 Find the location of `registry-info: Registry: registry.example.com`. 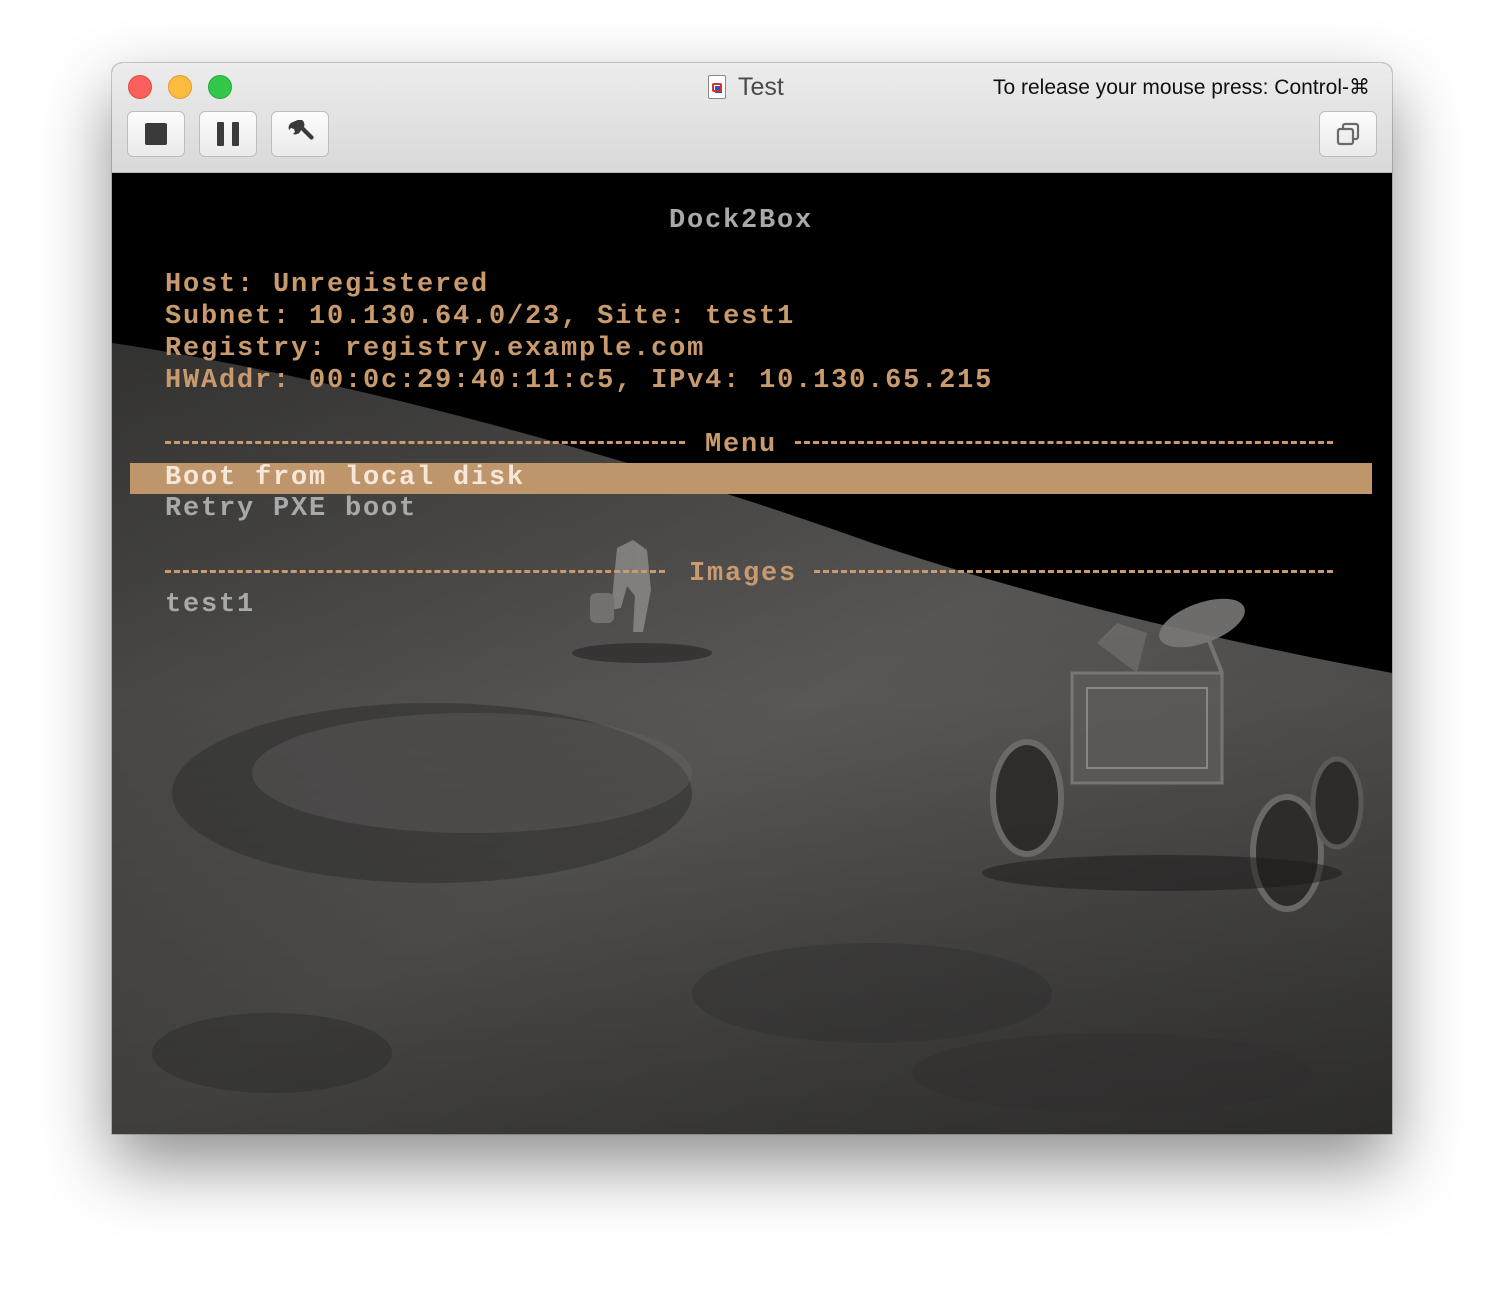

registry-info: Registry: registry.example.com is located at coordinates (435, 349).